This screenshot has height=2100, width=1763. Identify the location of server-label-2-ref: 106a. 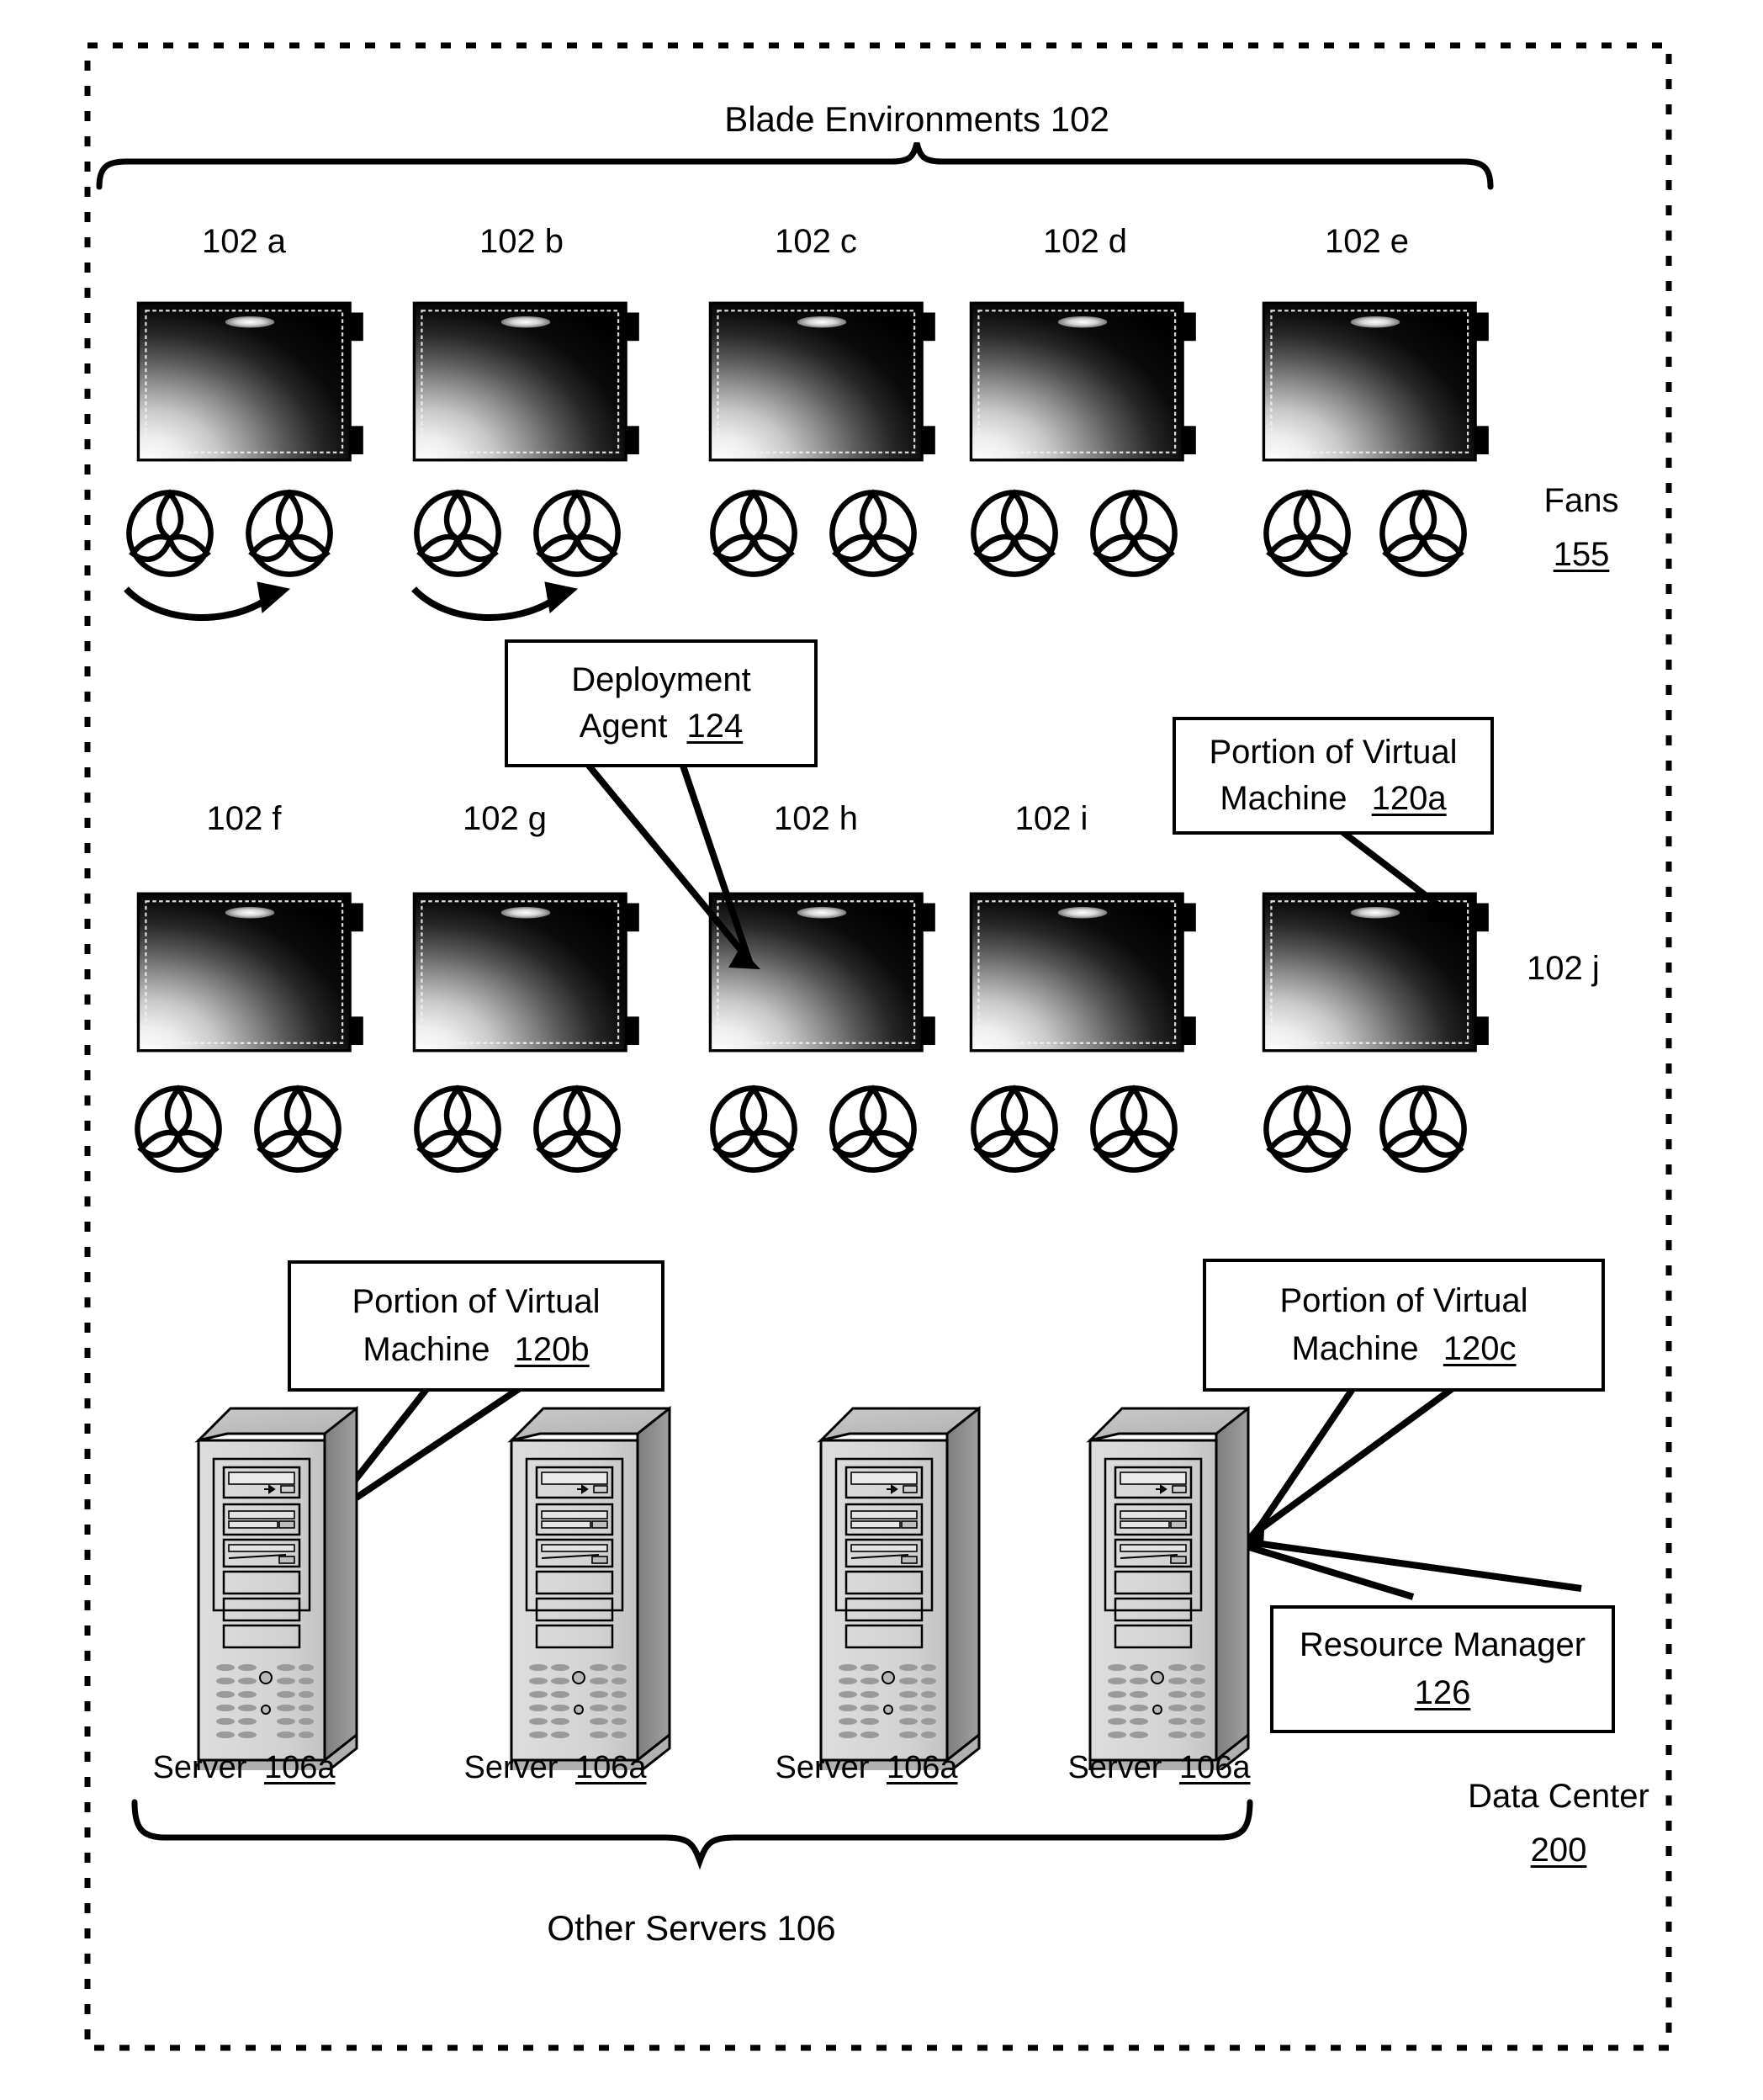
(610, 1768).